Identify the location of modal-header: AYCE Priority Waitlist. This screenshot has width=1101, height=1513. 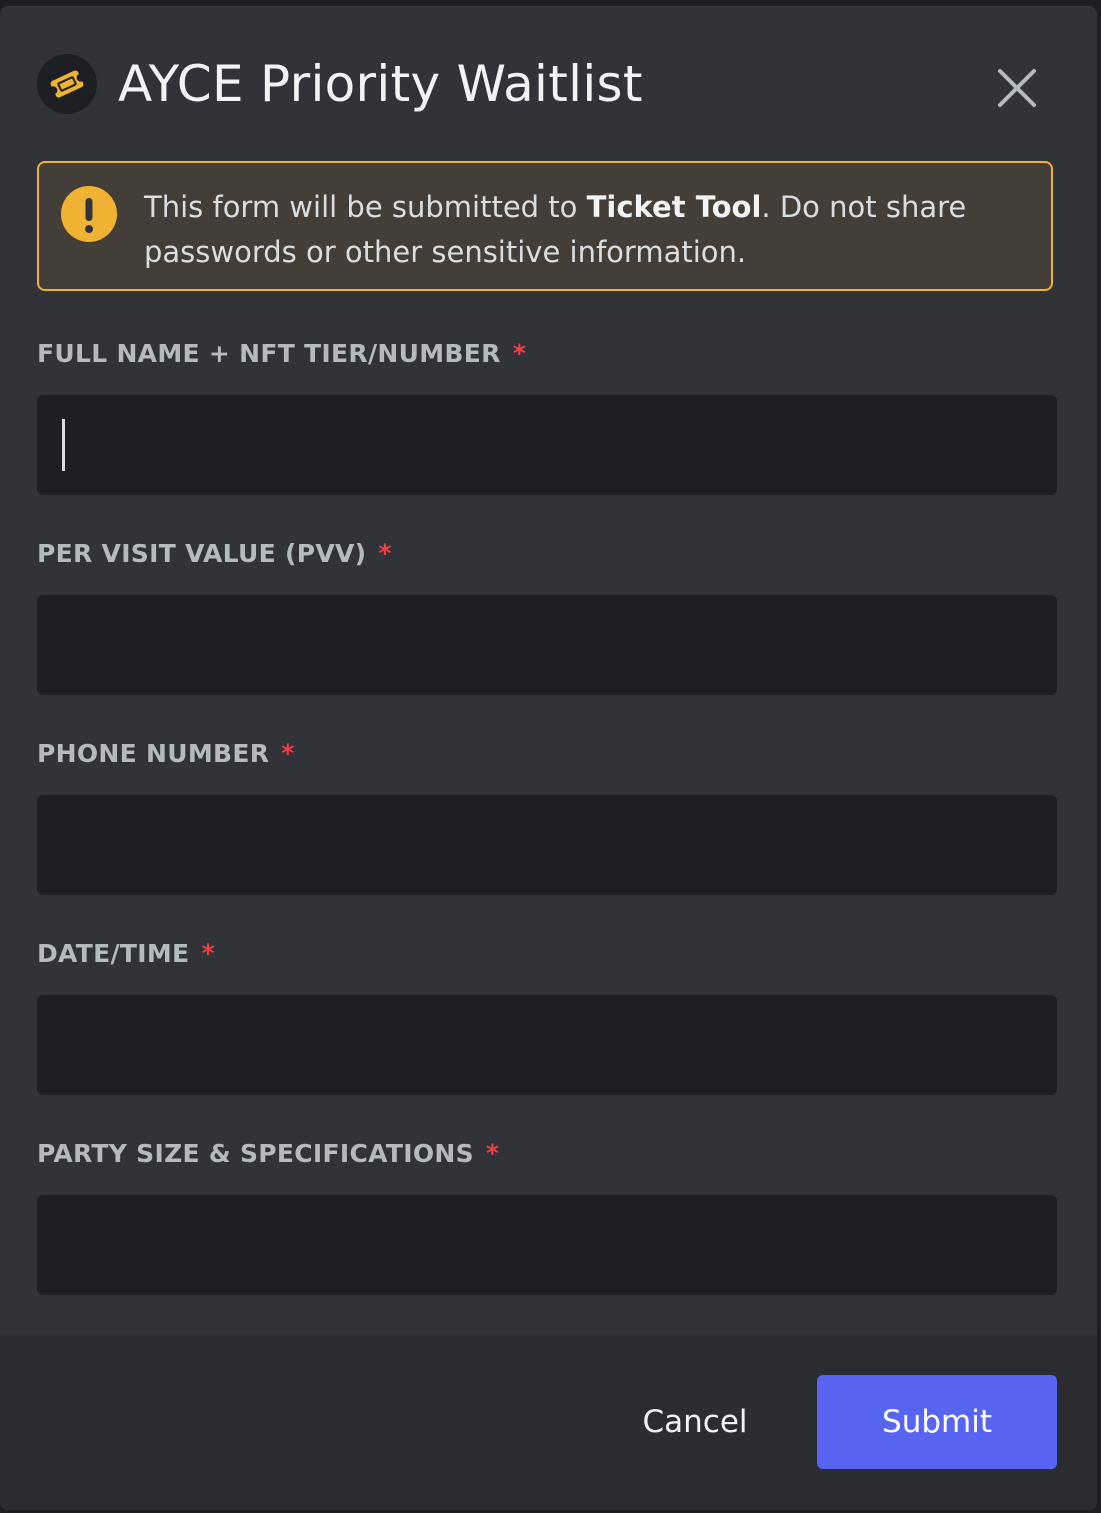
(547, 84).